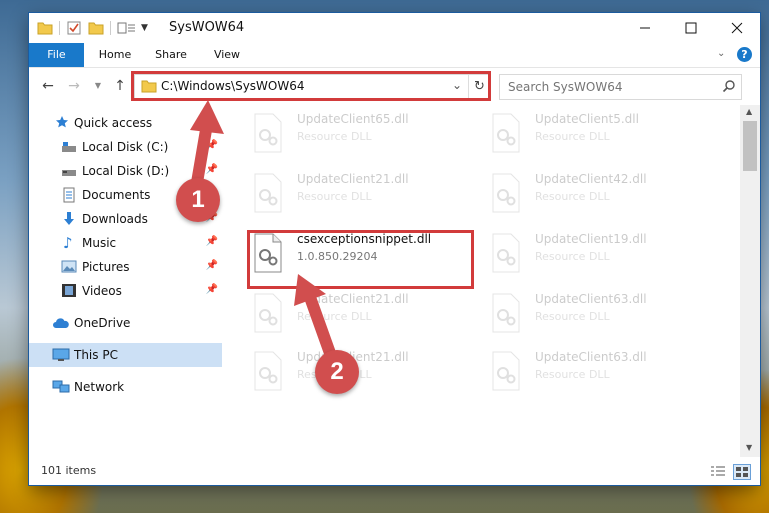 This screenshot has height=513, width=769. I want to click on callout-step-1: 1, so click(198, 200).